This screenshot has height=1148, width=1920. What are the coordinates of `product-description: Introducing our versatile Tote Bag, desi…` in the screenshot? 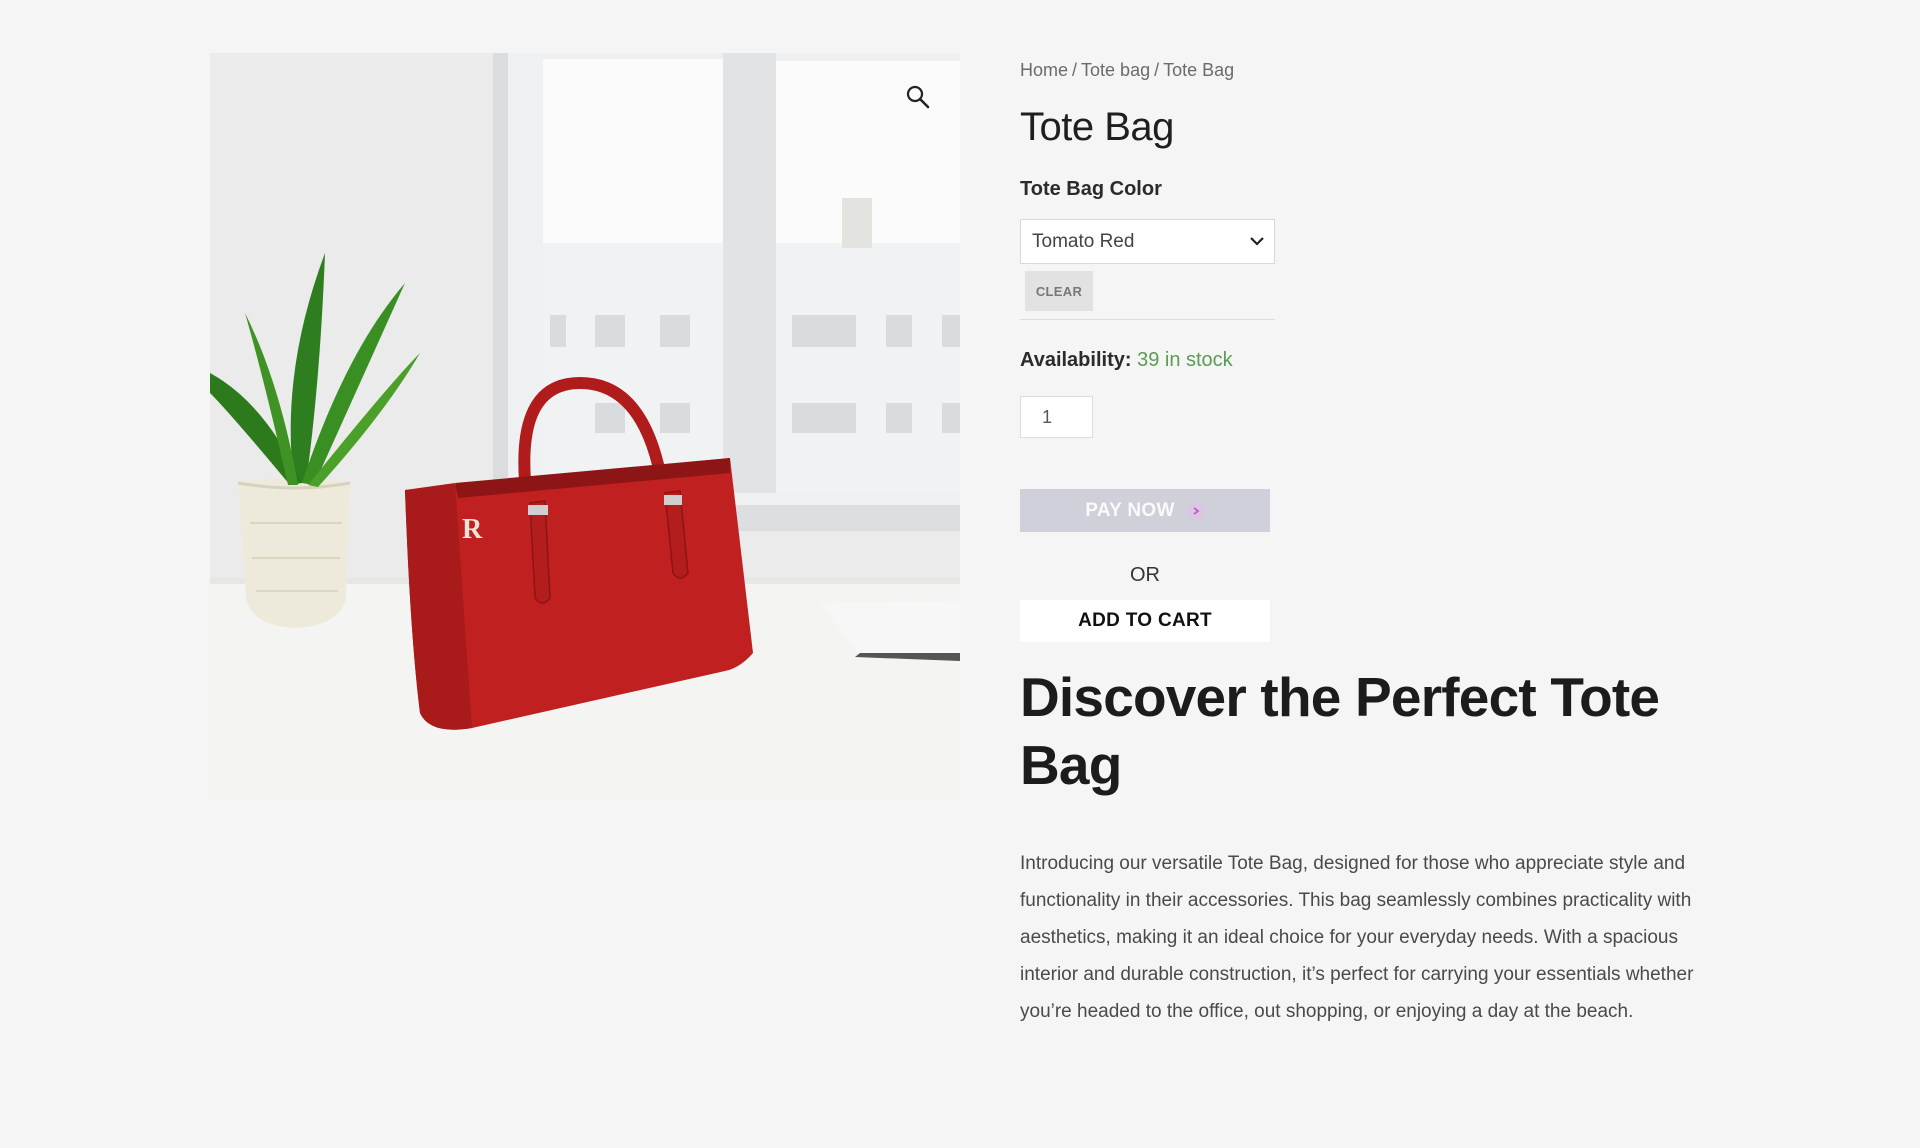 It's located at (1357, 937).